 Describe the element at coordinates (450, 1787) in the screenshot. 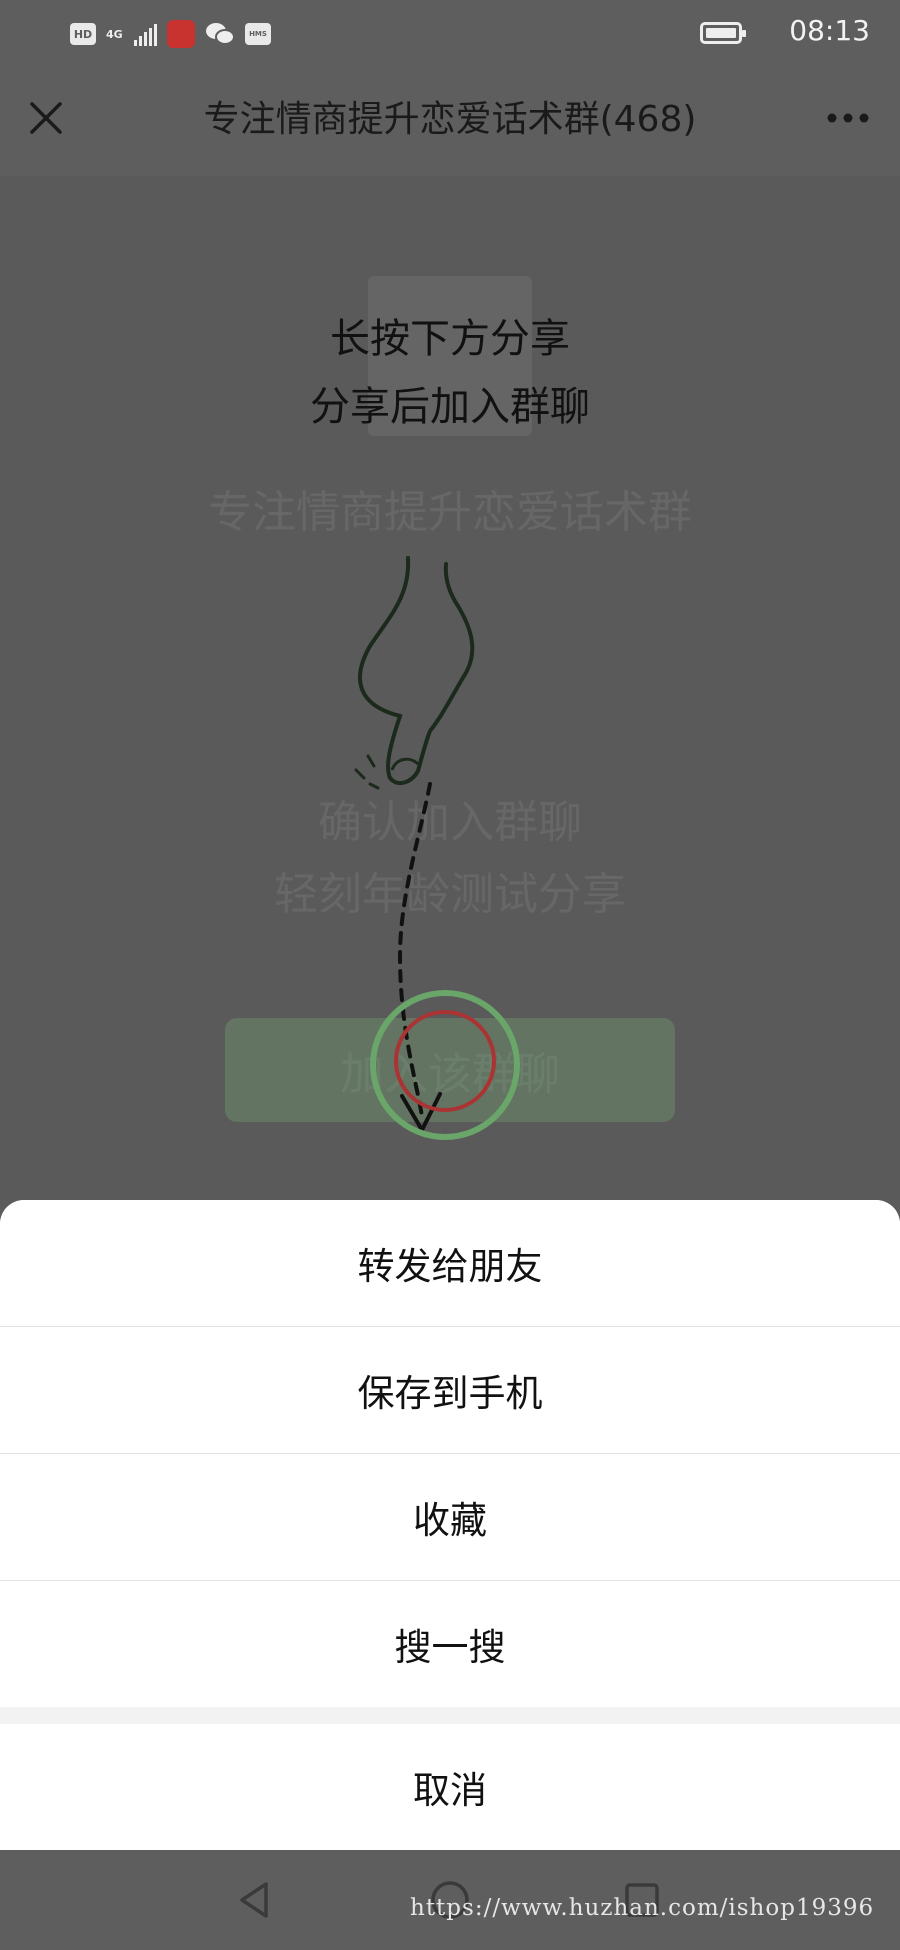

I see `cancel-button: 取消` at that location.